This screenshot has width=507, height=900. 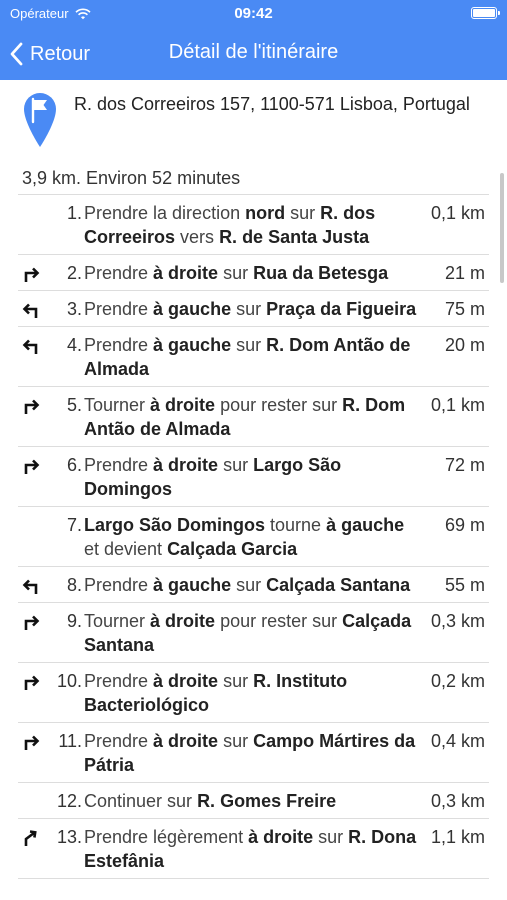 I want to click on step-distance: 1,1 km, so click(x=457, y=837).